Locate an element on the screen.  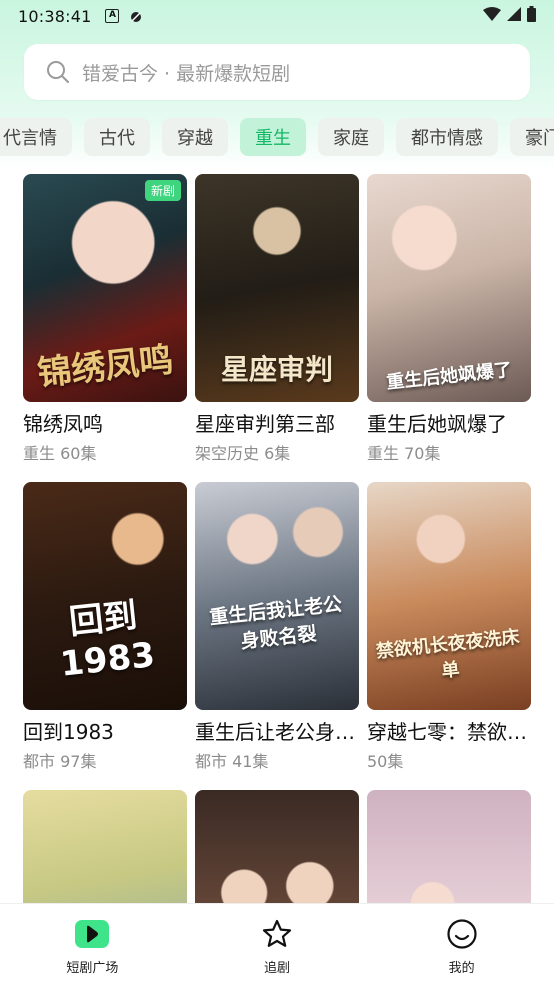
search-icon is located at coordinates (58, 72).